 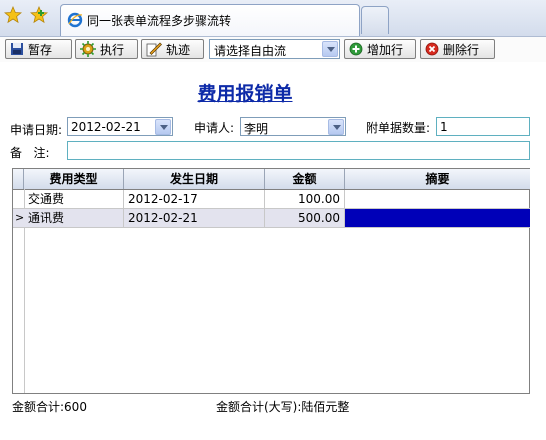 I want to click on add-row-button: 增加行, so click(x=380, y=49).